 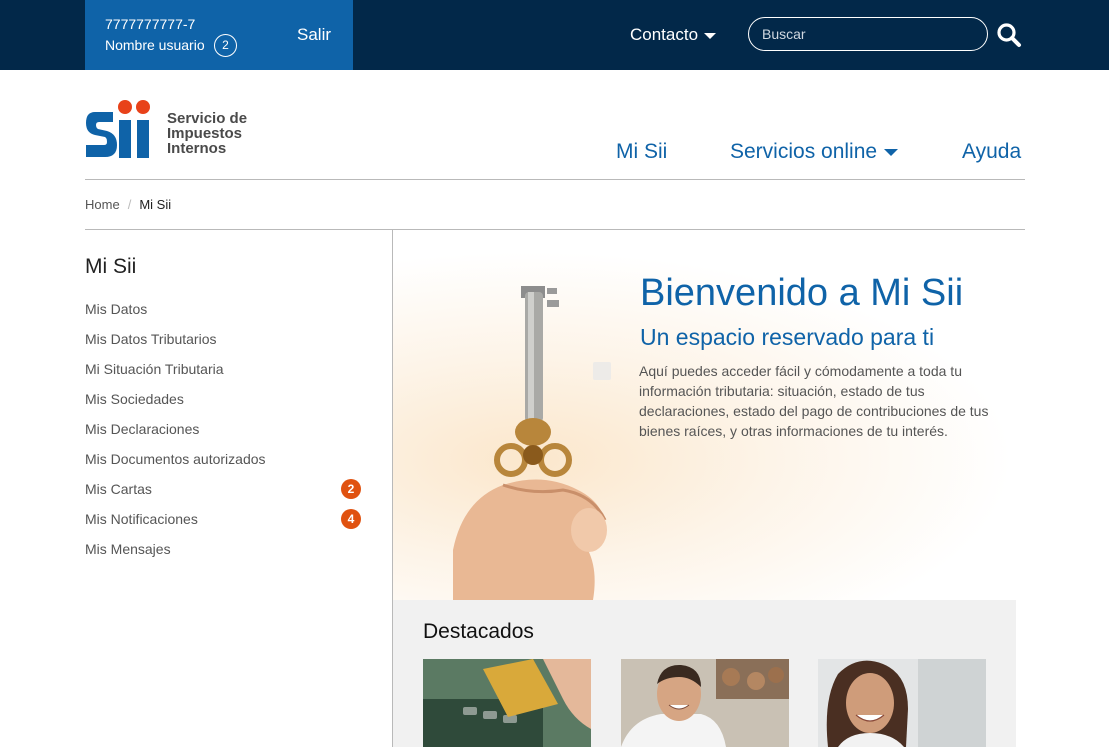 What do you see at coordinates (155, 45) in the screenshot?
I see `user-name: Nombre usuario` at bounding box center [155, 45].